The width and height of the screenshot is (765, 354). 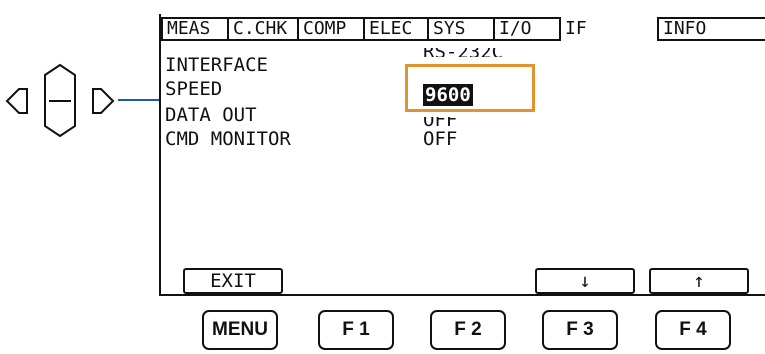 What do you see at coordinates (211, 115) in the screenshot?
I see `data-out-label: DATA OUT` at bounding box center [211, 115].